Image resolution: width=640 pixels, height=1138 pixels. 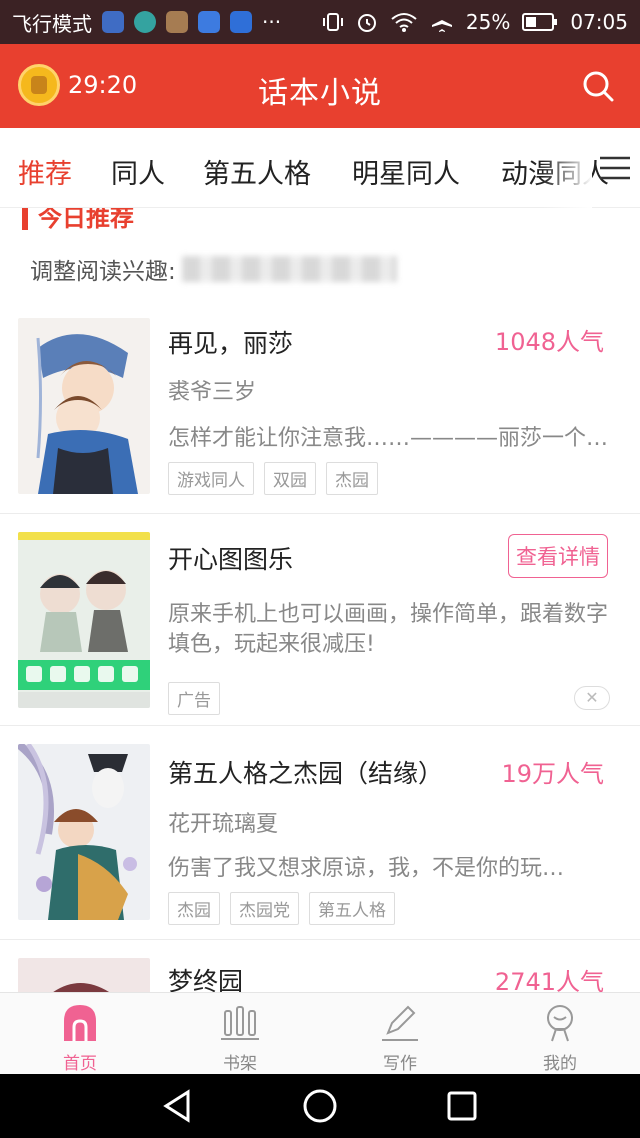 What do you see at coordinates (320, 168) in the screenshot?
I see `category-tabs: 推荐 同人 第五人格 明星同人 动漫同人` at bounding box center [320, 168].